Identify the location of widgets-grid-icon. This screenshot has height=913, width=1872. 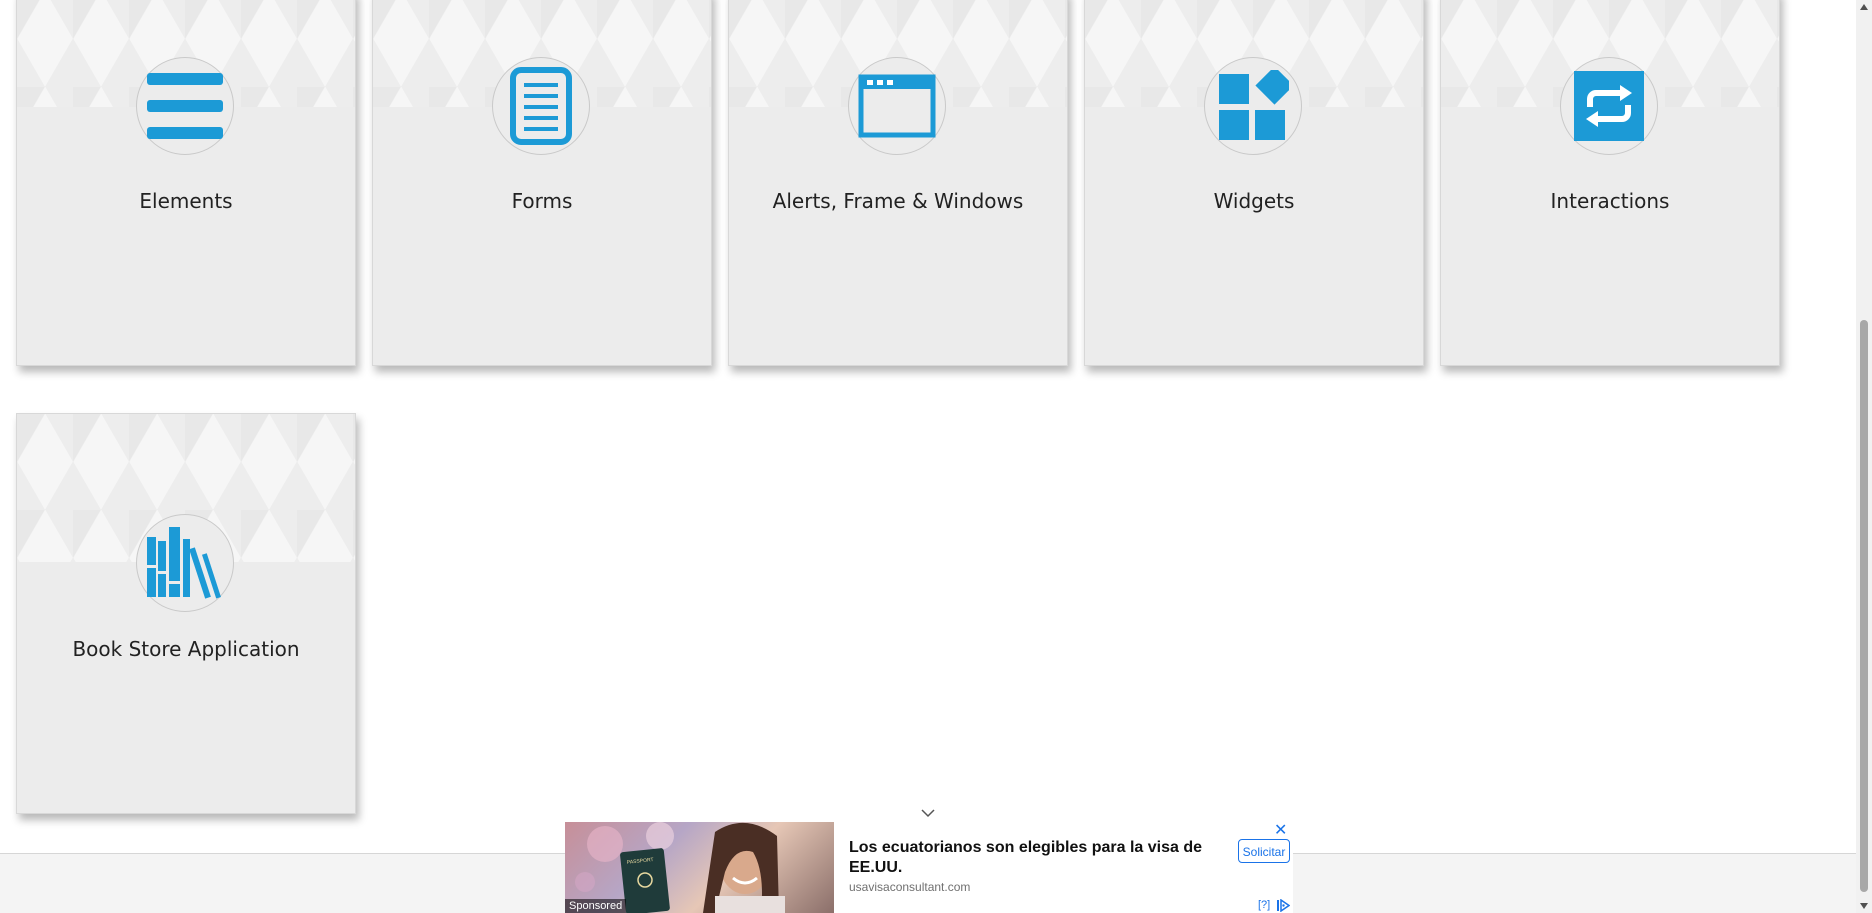
(1254, 105).